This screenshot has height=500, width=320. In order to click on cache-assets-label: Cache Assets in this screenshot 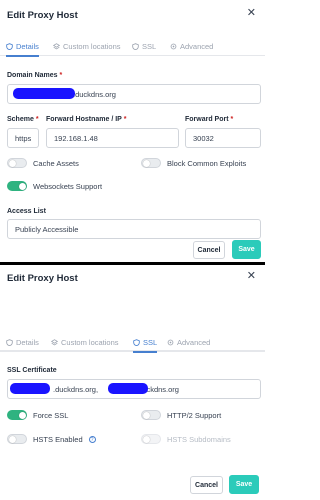, I will do `click(56, 163)`.